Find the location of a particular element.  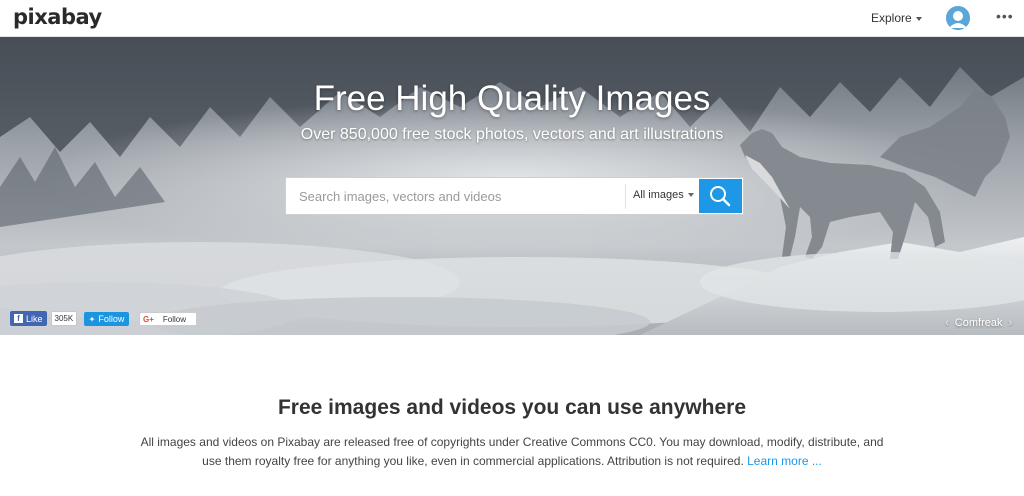

hero-title: Free High Quality Images is located at coordinates (512, 98).